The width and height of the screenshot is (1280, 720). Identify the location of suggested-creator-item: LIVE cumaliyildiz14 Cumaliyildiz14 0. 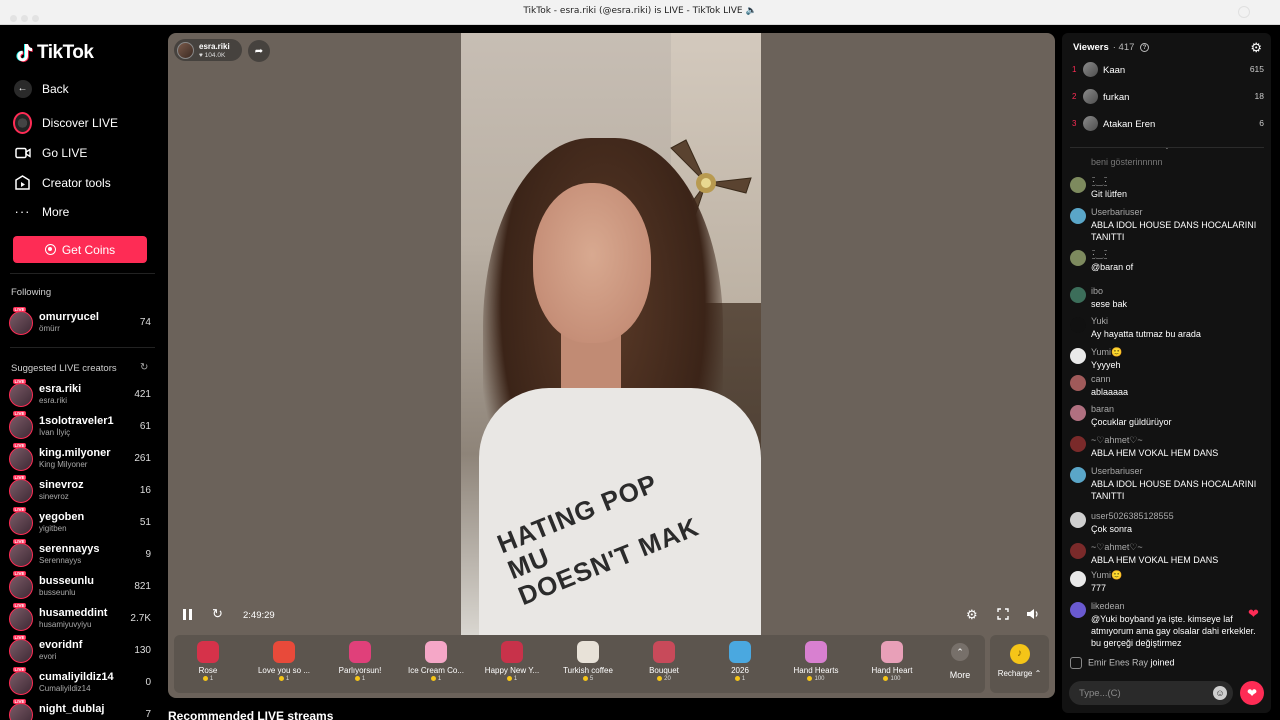
(80, 682).